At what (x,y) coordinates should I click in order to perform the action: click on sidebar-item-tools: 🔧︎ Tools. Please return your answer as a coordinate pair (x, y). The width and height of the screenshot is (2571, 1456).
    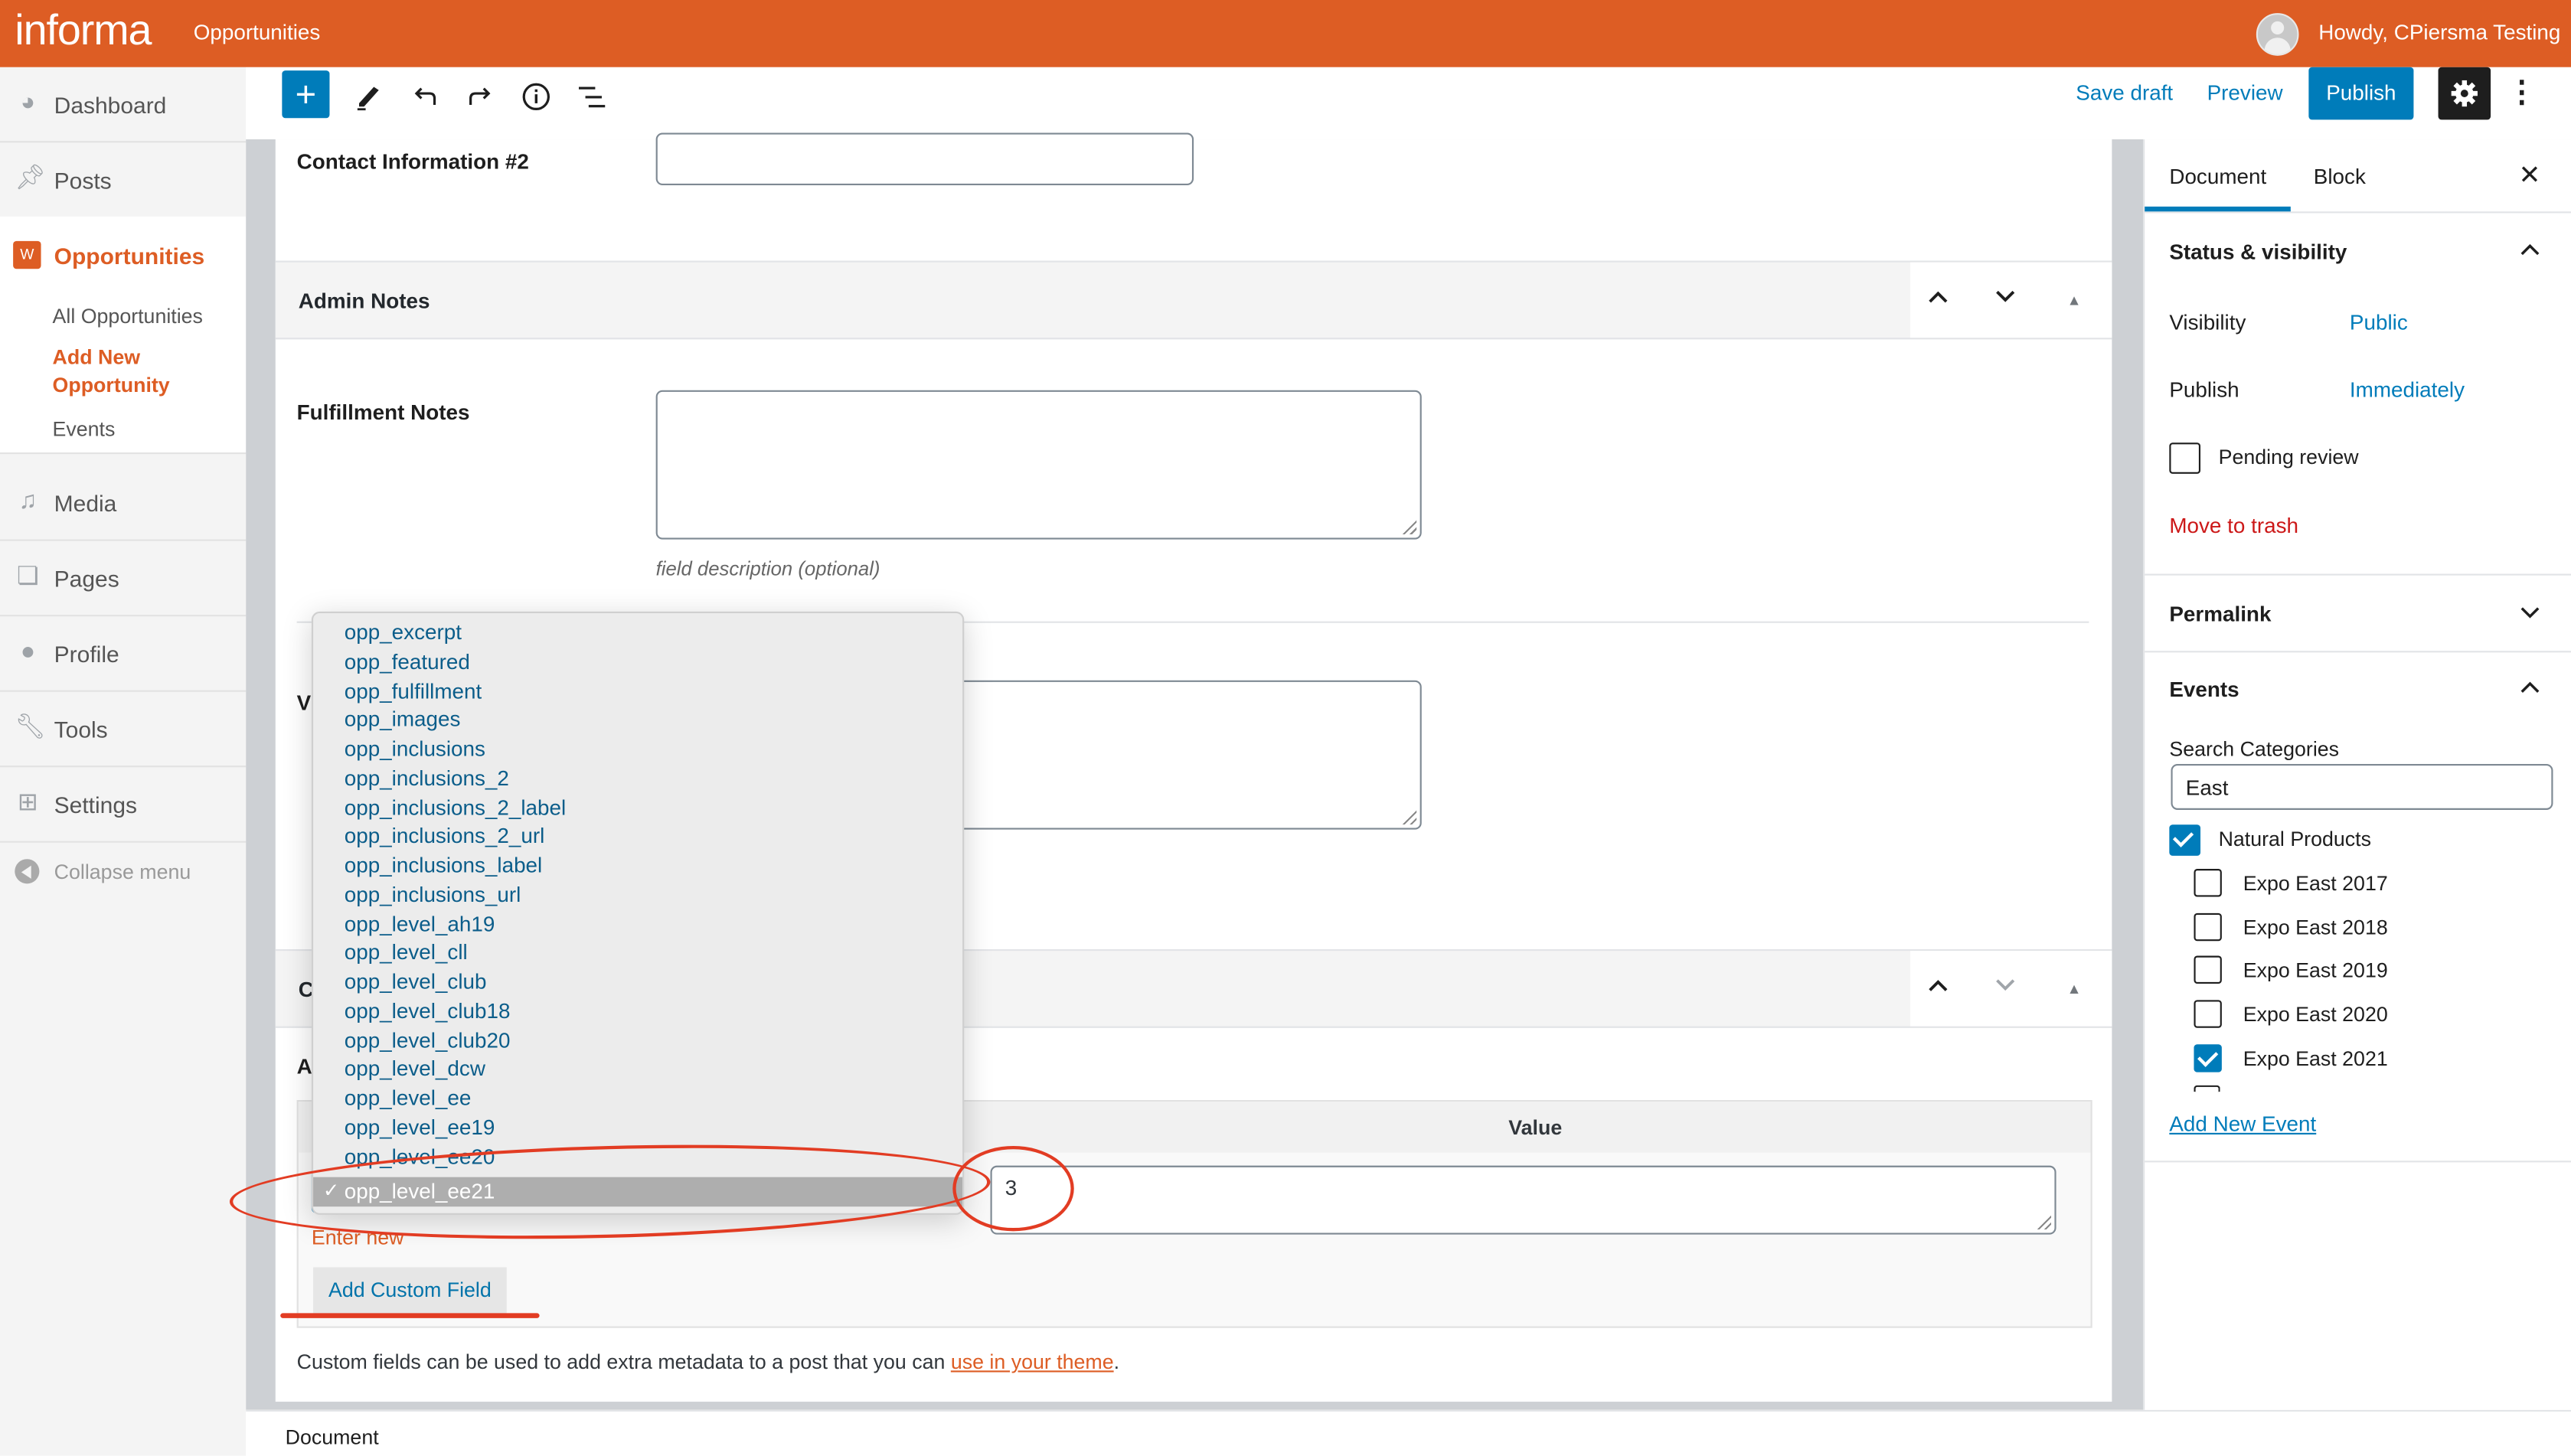
    Looking at the image, I should click on (123, 730).